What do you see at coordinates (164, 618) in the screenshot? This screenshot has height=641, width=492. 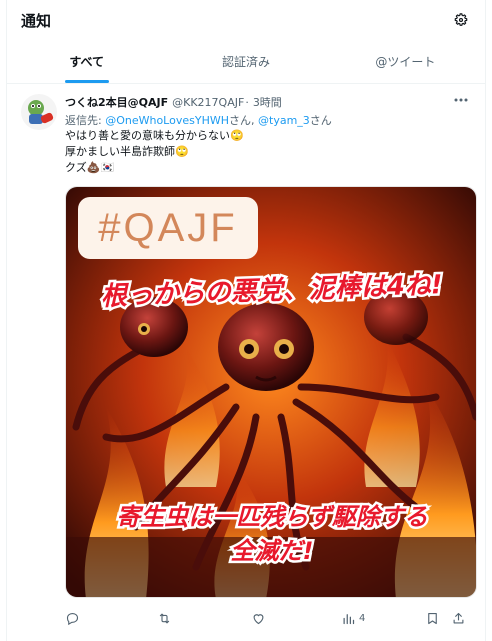 I see `retweet-icon` at bounding box center [164, 618].